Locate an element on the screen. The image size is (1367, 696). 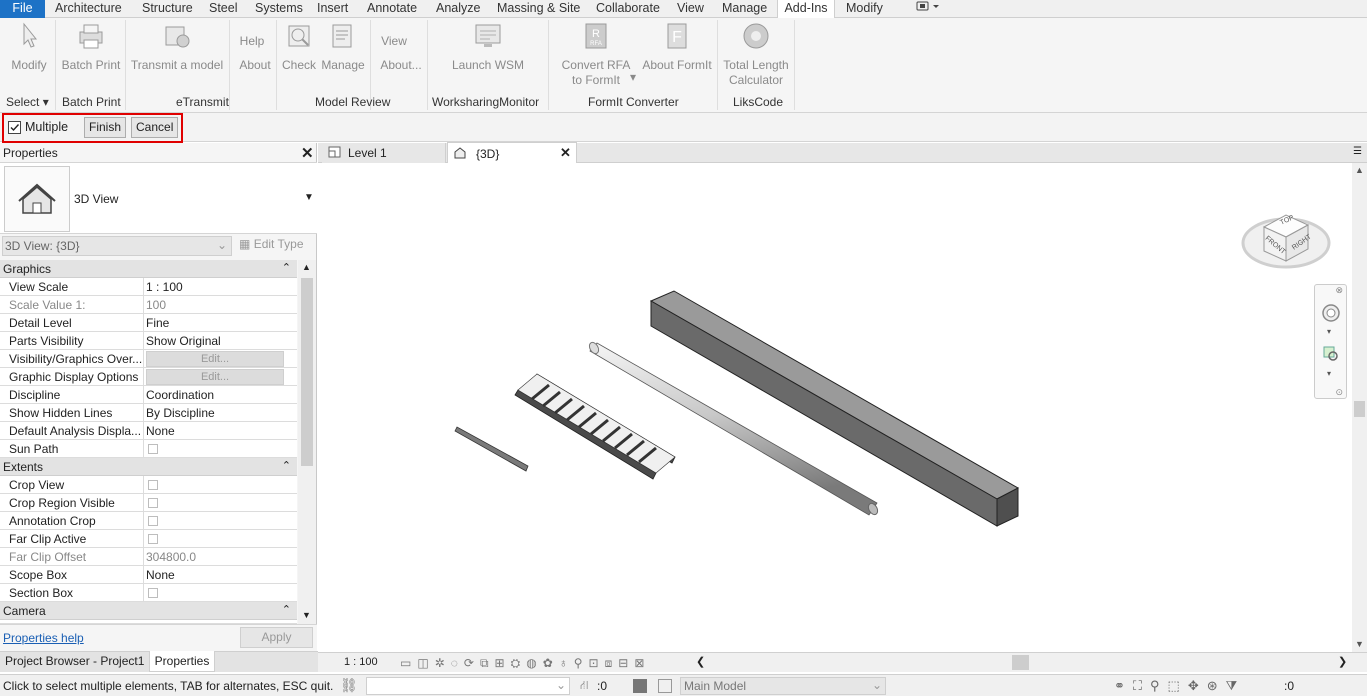
prop-default-analysis: Default Analysis Displa... None is located at coordinates (148, 431).